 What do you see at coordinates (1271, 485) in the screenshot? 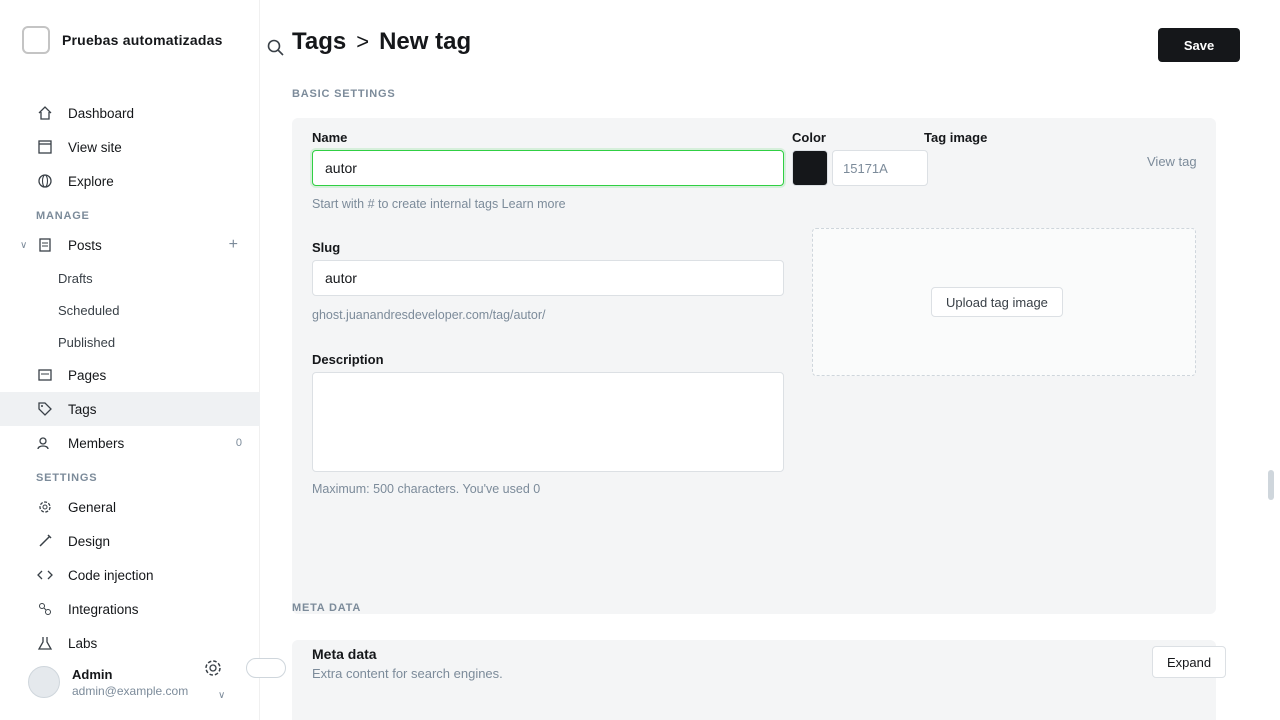
I see `page-scrollbar` at bounding box center [1271, 485].